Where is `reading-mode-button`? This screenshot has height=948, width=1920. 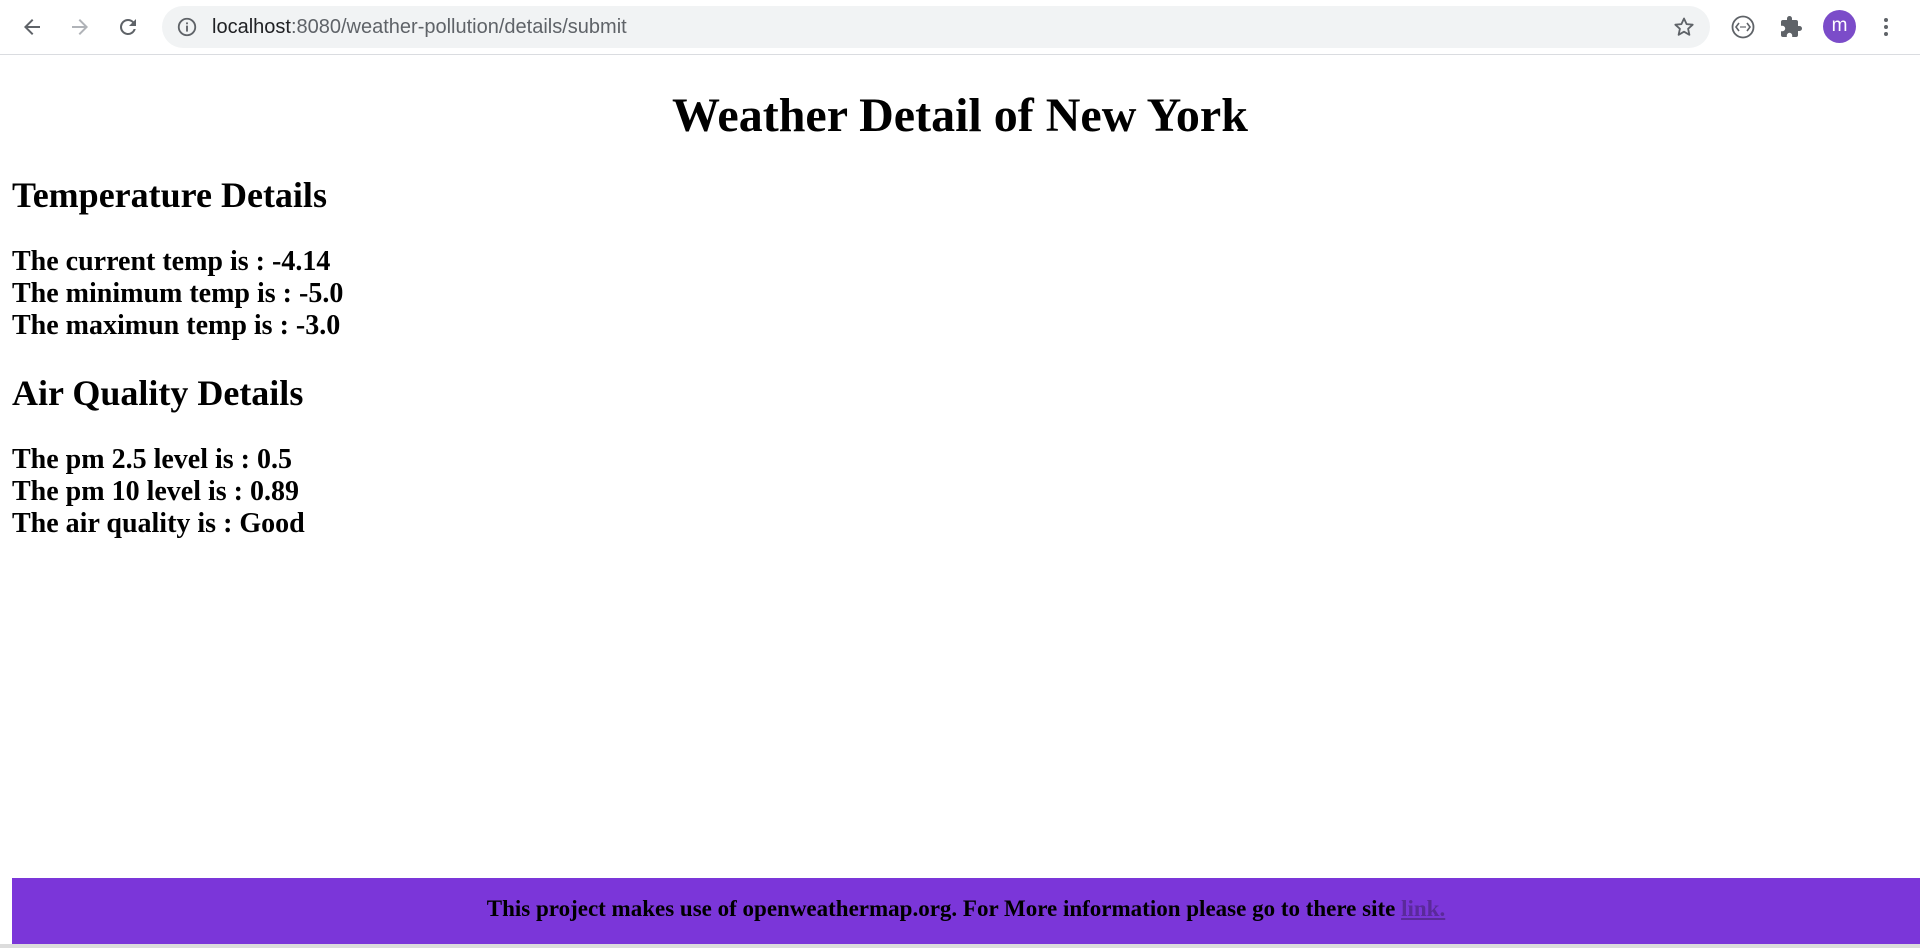
reading-mode-button is located at coordinates (1743, 27).